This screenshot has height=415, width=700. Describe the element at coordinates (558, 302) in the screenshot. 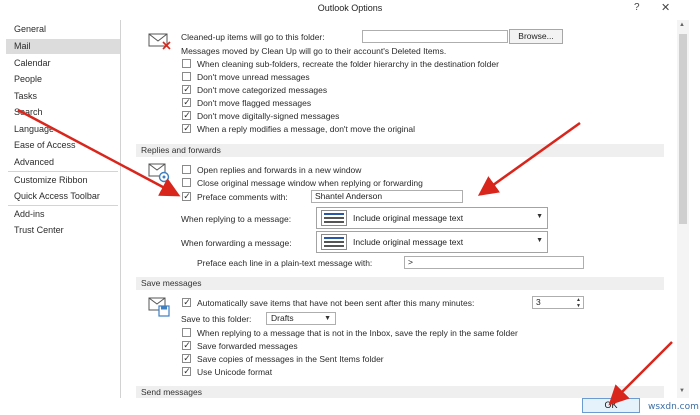

I see `autosave-minutes-stepper: 3 ▲ ▼` at that location.